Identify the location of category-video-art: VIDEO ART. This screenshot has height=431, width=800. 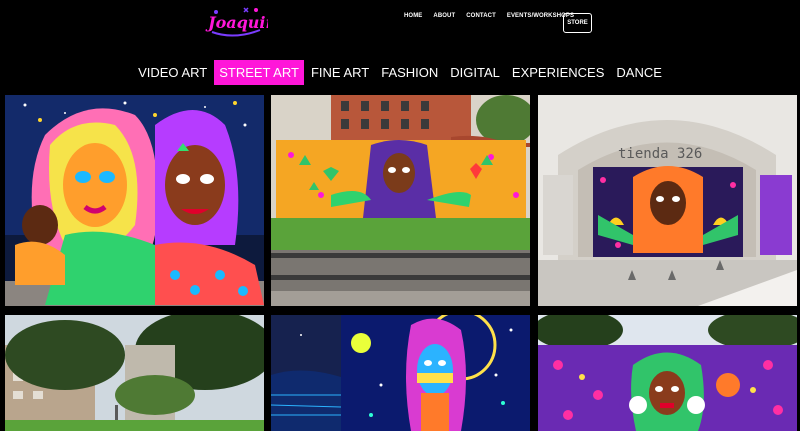
(172, 72).